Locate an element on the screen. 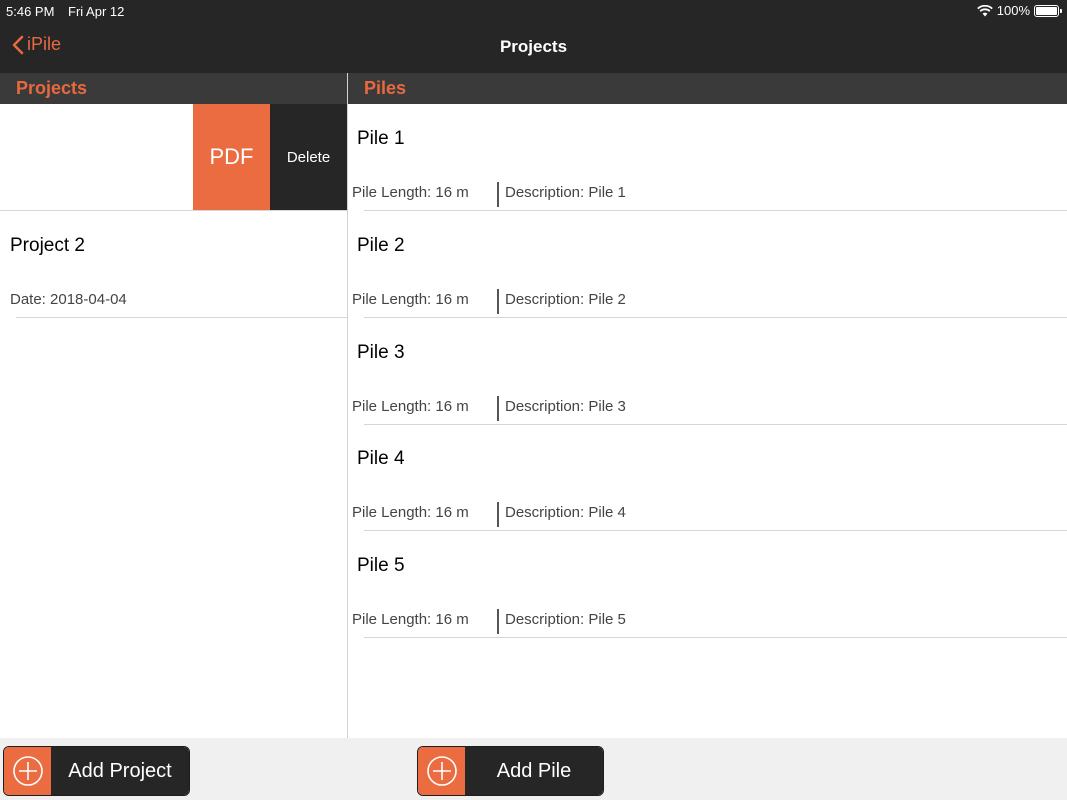  battery-percent: 100% is located at coordinates (1013, 10).